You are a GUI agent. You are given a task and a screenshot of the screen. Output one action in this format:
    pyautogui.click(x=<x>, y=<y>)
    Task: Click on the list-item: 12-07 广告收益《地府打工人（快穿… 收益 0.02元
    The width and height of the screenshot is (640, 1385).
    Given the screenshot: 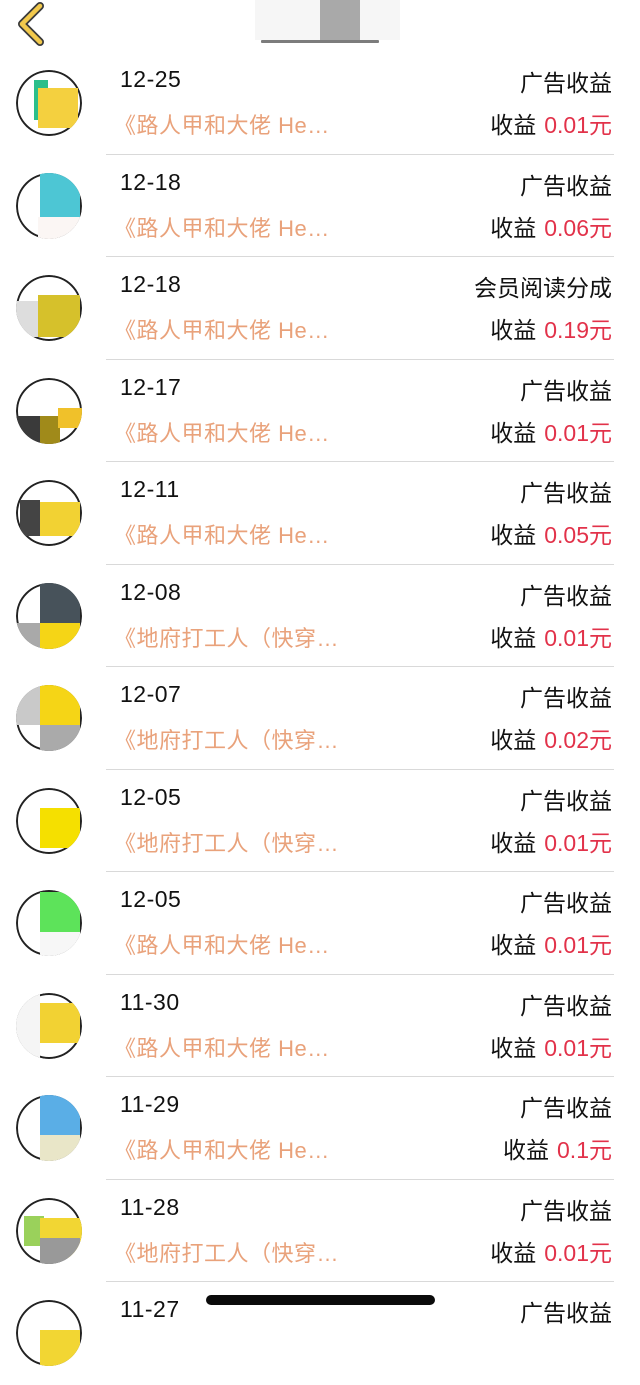 What is the action you would take?
    pyautogui.click(x=320, y=718)
    